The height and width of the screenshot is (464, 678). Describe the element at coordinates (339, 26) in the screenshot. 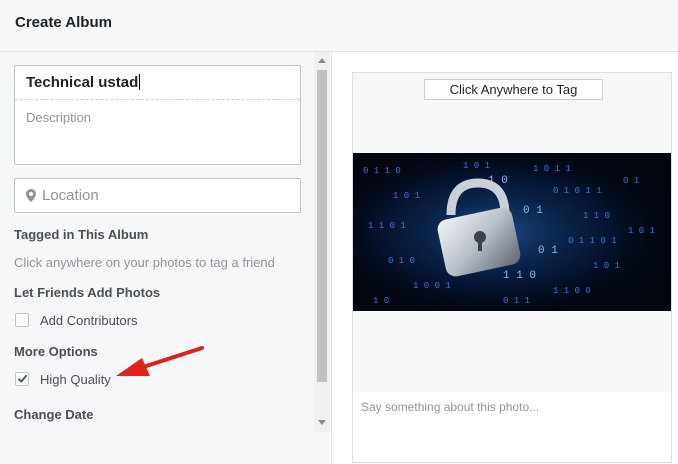

I see `dialog-header: Create Album` at that location.